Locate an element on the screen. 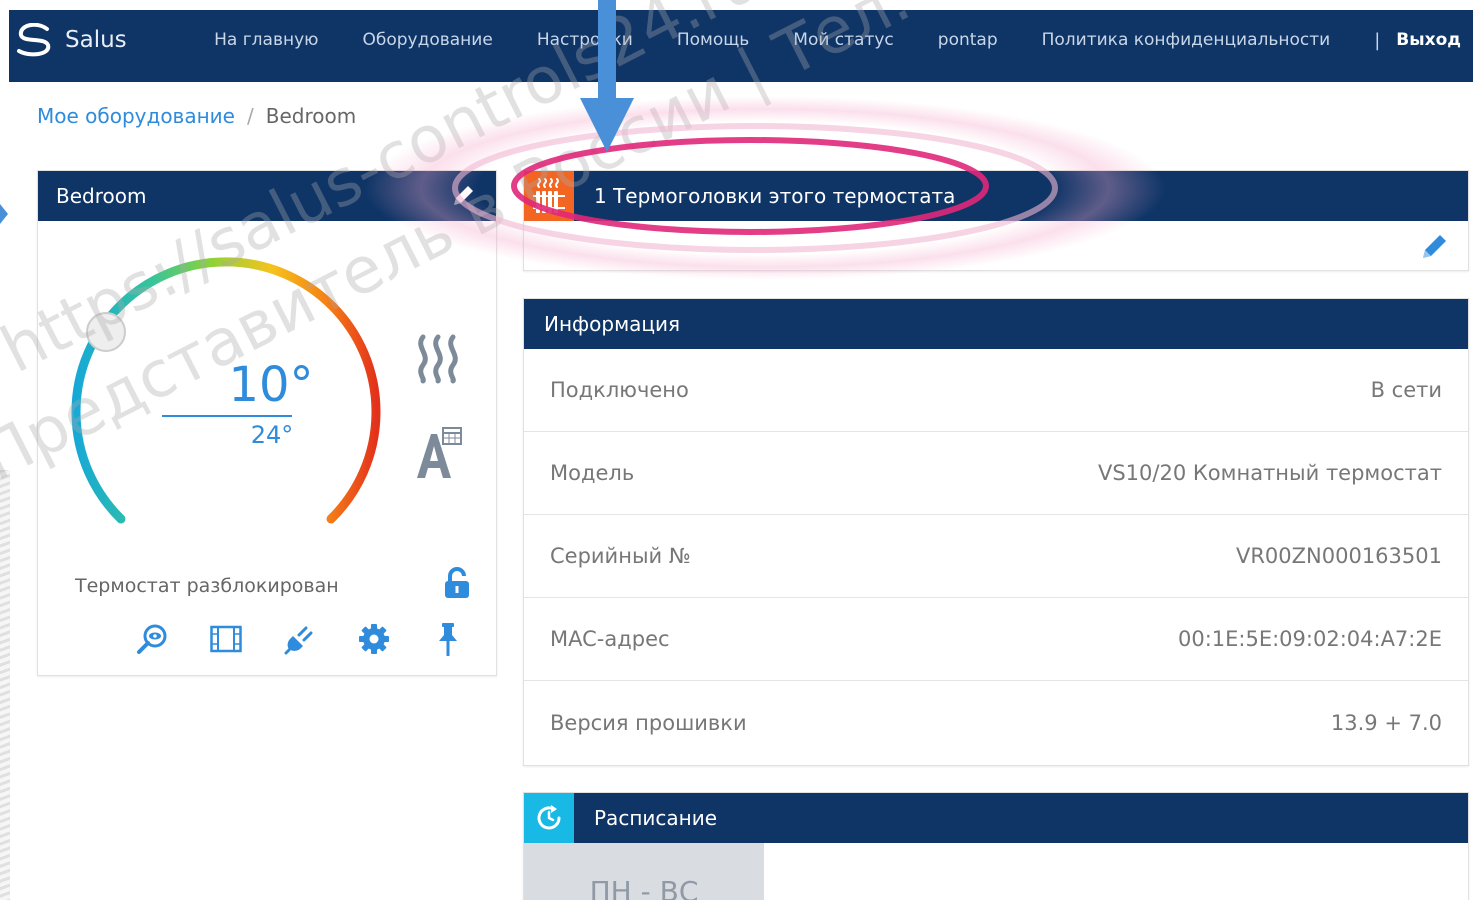  info-row-serial: Серийный № VR00ZN000163501 is located at coordinates (996, 556).